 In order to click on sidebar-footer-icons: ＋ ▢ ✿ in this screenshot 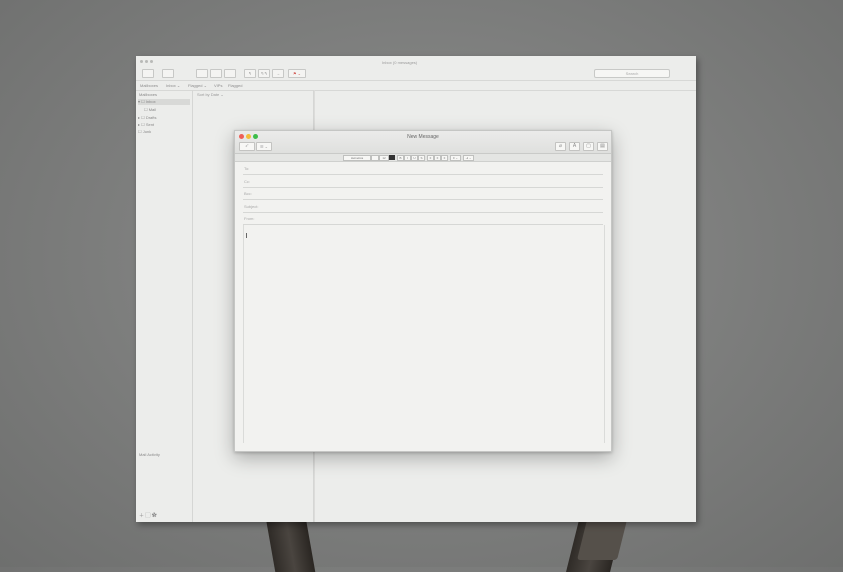, I will do `click(148, 516)`.